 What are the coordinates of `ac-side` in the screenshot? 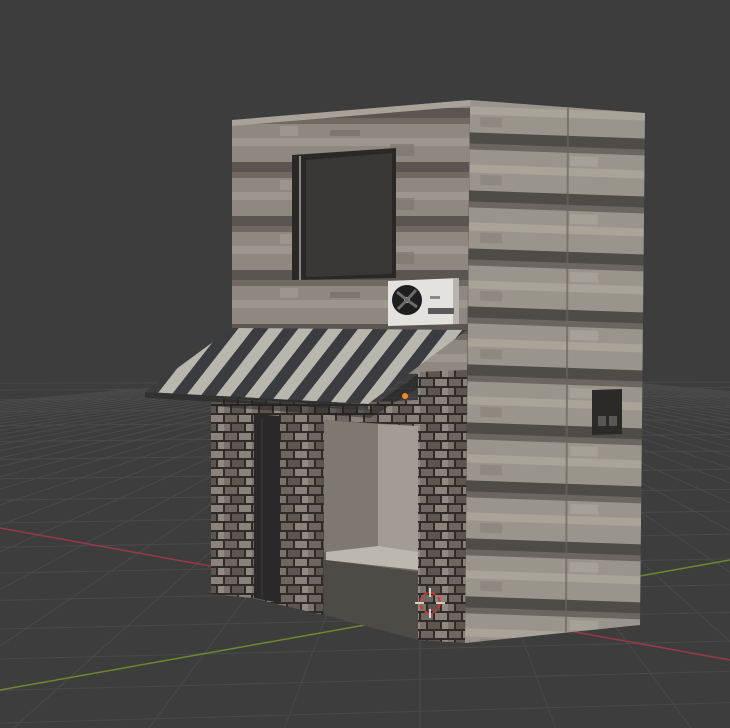 It's located at (456, 301).